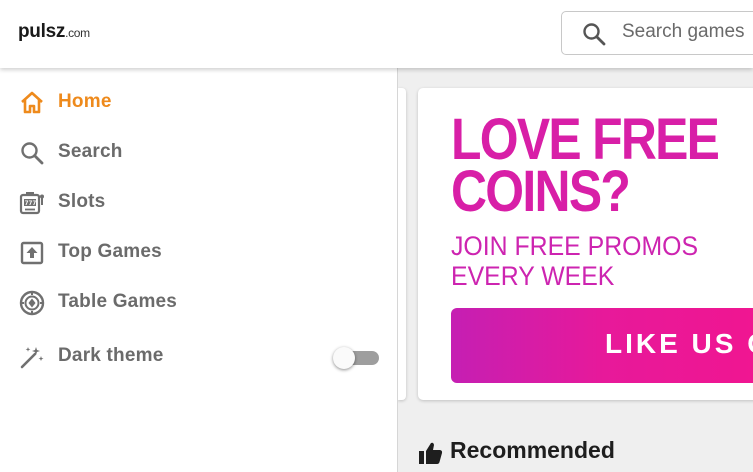  Describe the element at coordinates (90, 151) in the screenshot. I see `sidebar-item-label: Search` at that location.